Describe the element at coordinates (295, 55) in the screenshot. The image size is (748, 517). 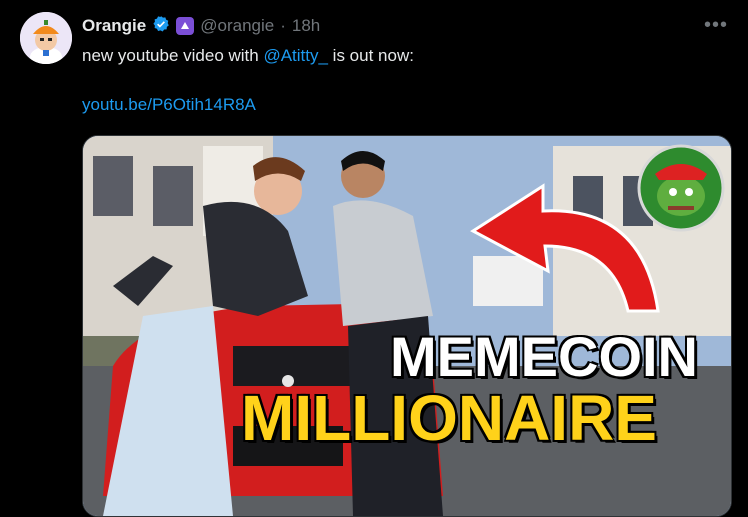
I see `mention-link: @Atitty_` at that location.